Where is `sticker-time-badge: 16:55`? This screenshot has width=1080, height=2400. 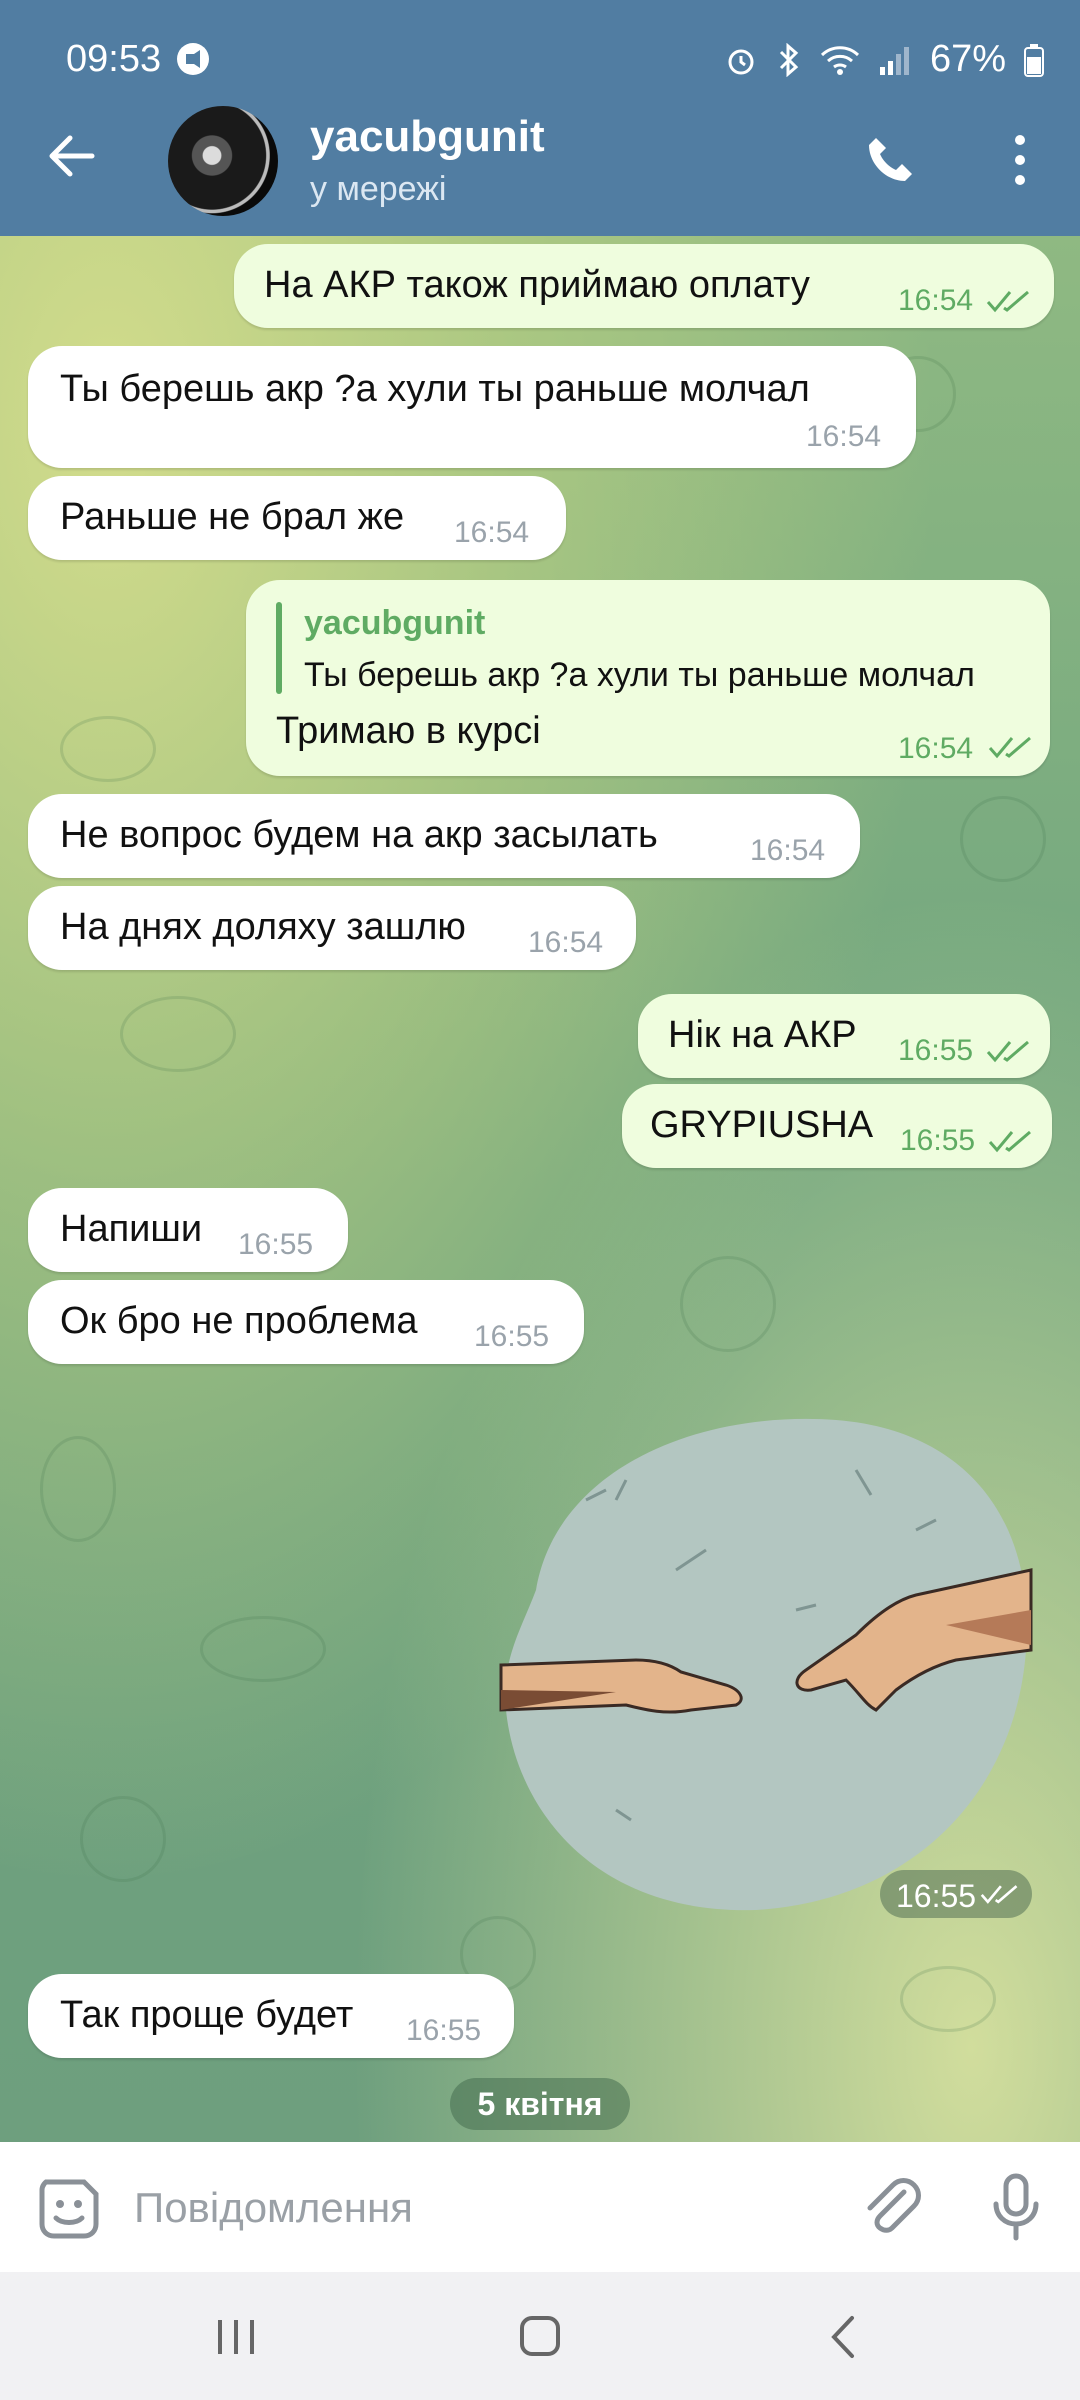
sticker-time-badge: 16:55 is located at coordinates (956, 1894).